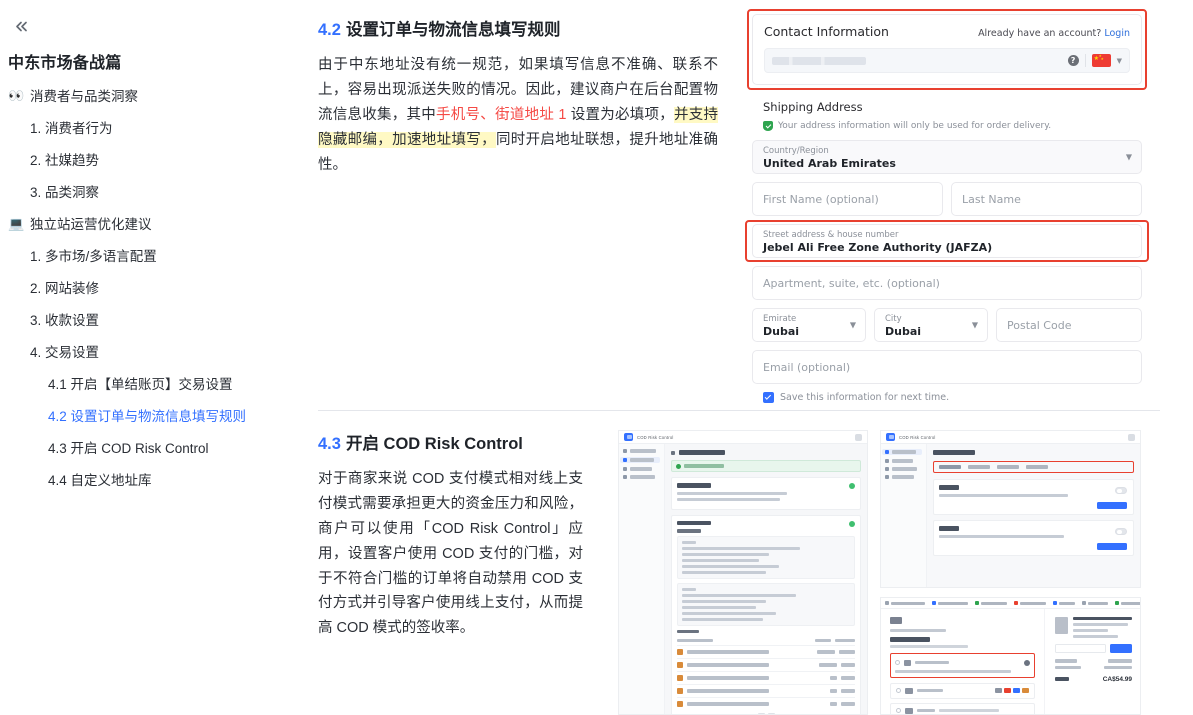 Image resolution: width=1193 pixels, height=715 pixels. Describe the element at coordinates (1121, 648) in the screenshot. I see `apply-coupon-button` at that location.